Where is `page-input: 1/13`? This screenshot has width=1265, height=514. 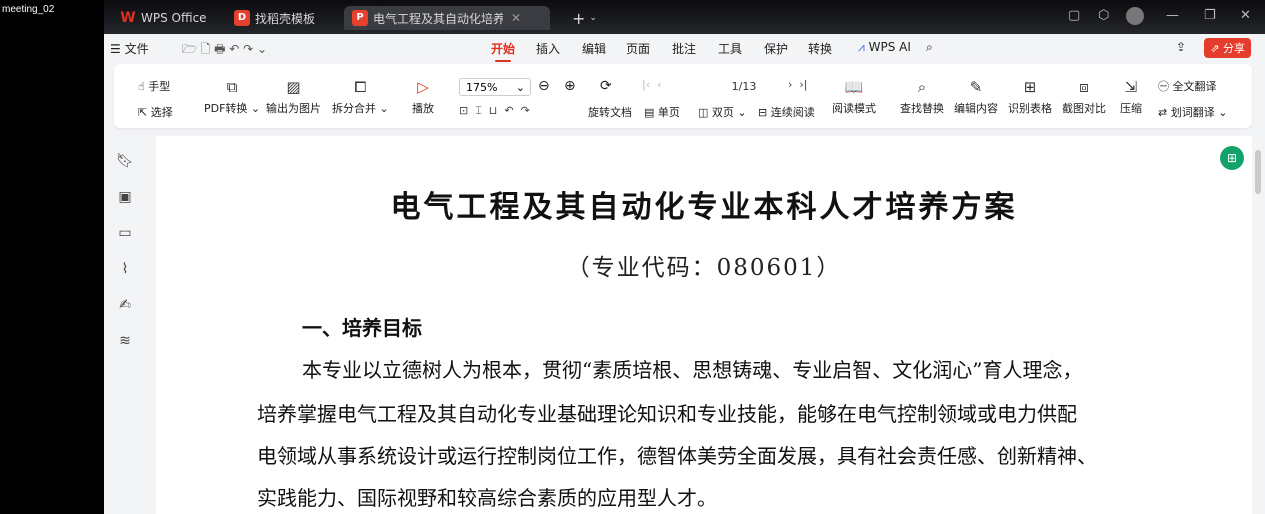
page-input: 1/13 is located at coordinates (744, 87).